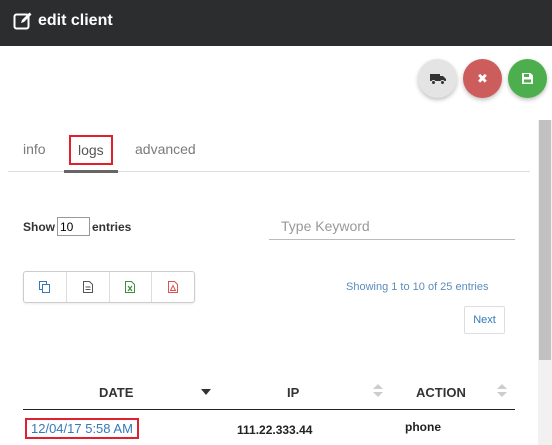  I want to click on truck-button, so click(437, 78).